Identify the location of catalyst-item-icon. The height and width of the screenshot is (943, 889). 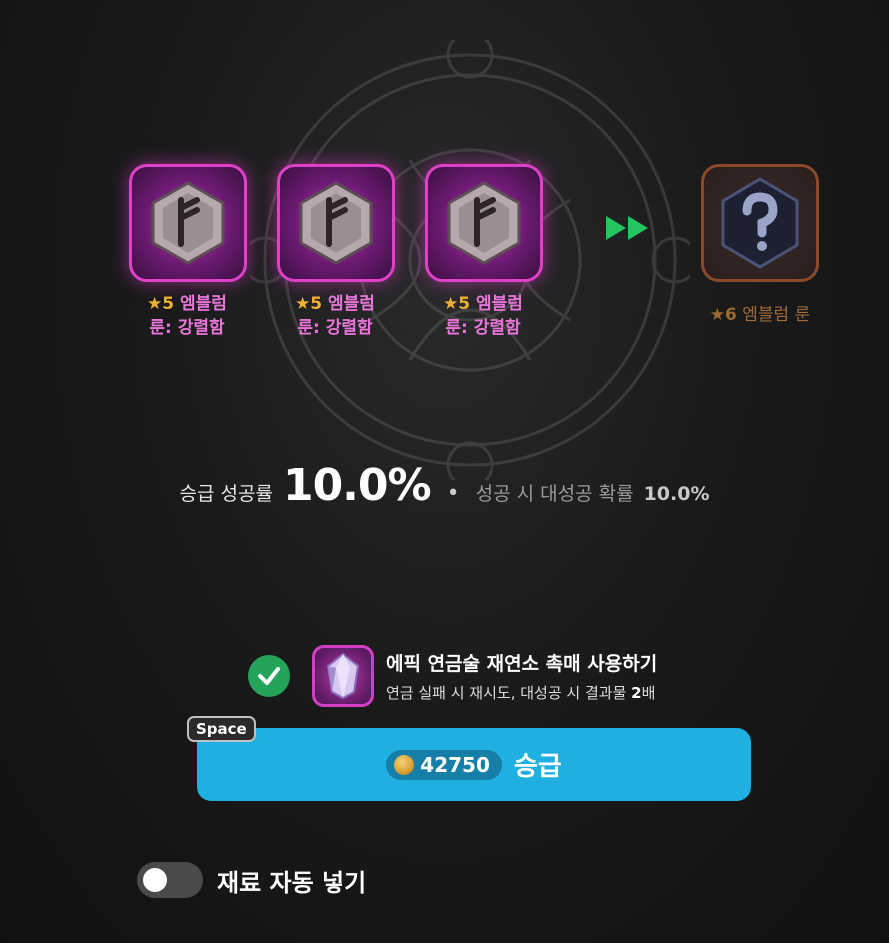
(343, 676).